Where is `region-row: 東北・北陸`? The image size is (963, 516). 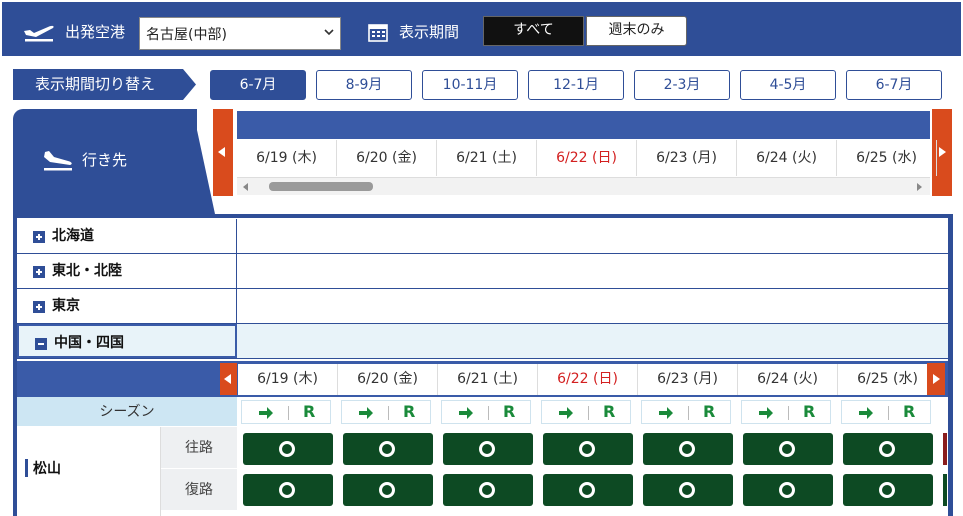
region-row: 東北・北陸 is located at coordinates (482, 271).